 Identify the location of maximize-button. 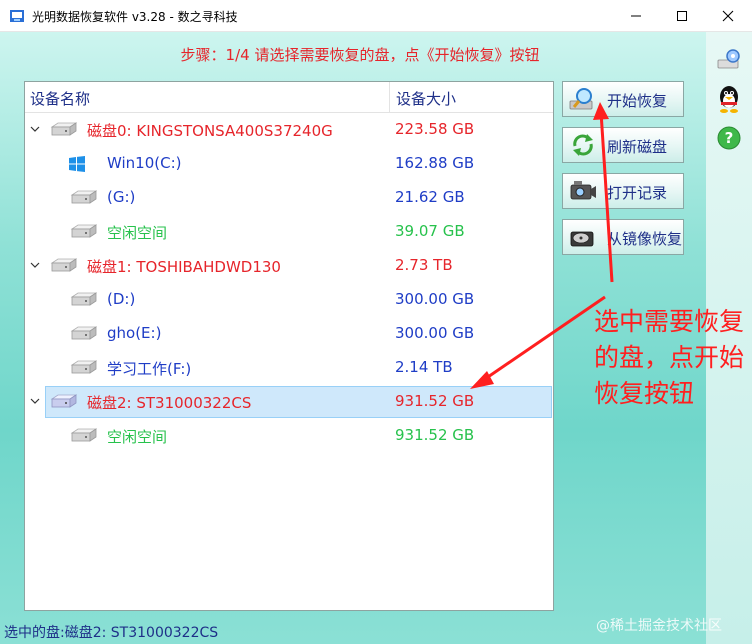
(682, 15).